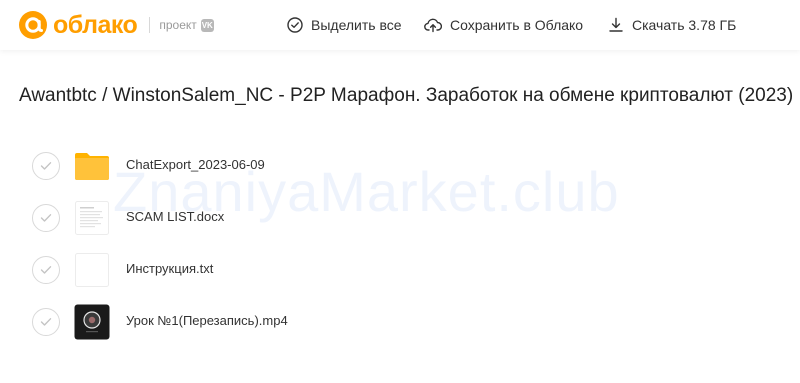 This screenshot has width=800, height=383. What do you see at coordinates (92, 270) in the screenshot?
I see `text-file-icon` at bounding box center [92, 270].